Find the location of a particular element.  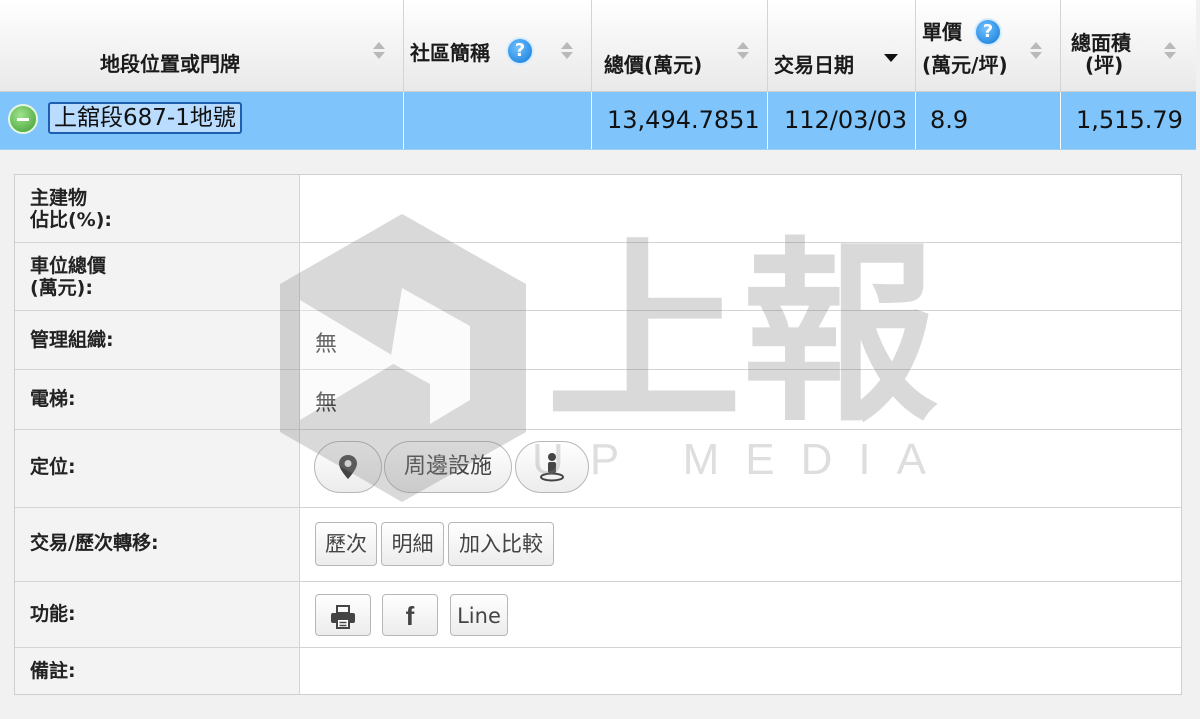

row-community-cell is located at coordinates (498, 120).